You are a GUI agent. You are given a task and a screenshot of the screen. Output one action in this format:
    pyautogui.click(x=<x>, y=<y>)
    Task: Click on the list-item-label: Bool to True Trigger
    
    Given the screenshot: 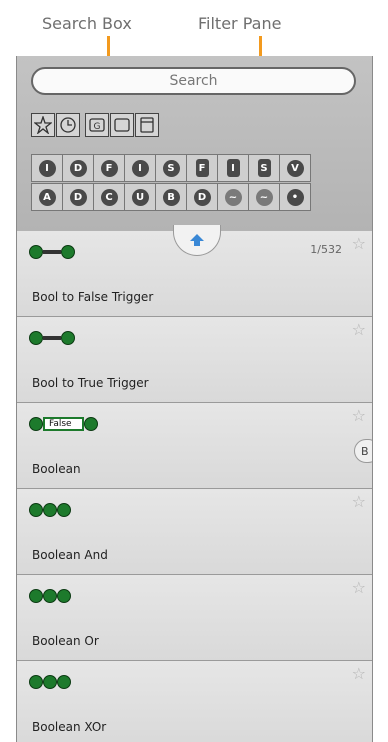 What is the action you would take?
    pyautogui.click(x=90, y=383)
    